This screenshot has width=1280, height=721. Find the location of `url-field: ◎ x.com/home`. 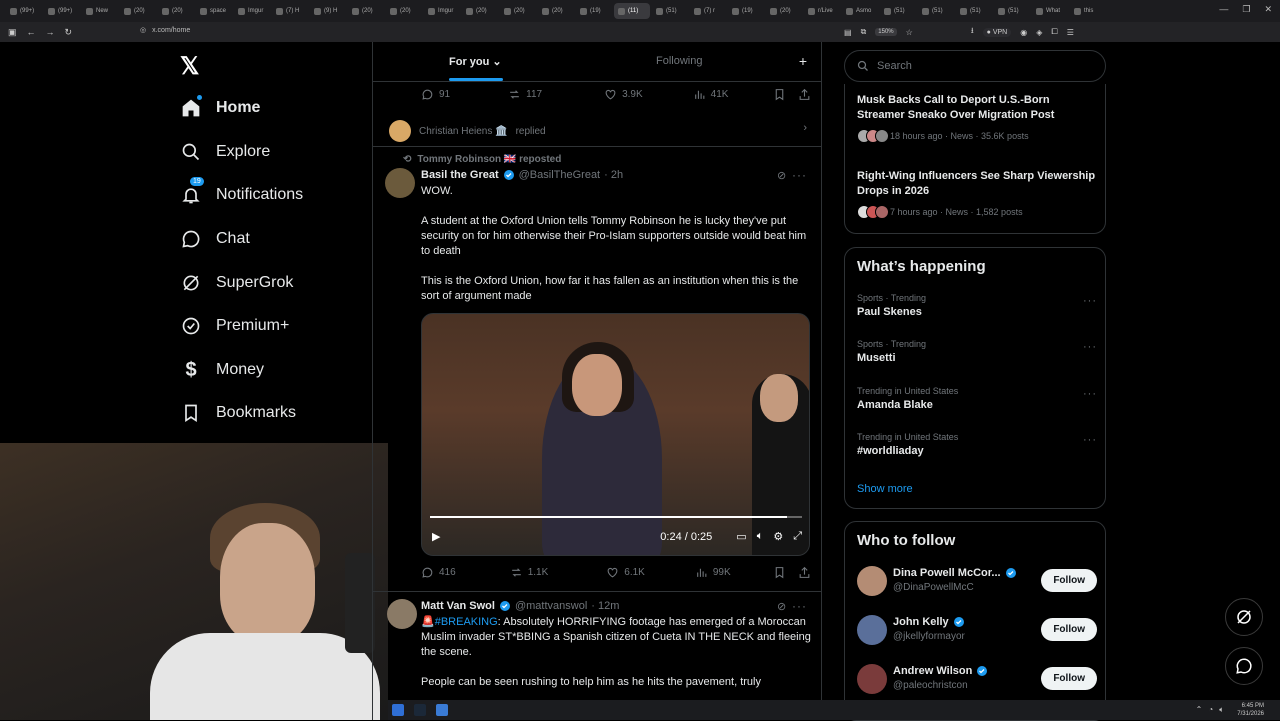

url-field: ◎ x.com/home is located at coordinates (165, 30).